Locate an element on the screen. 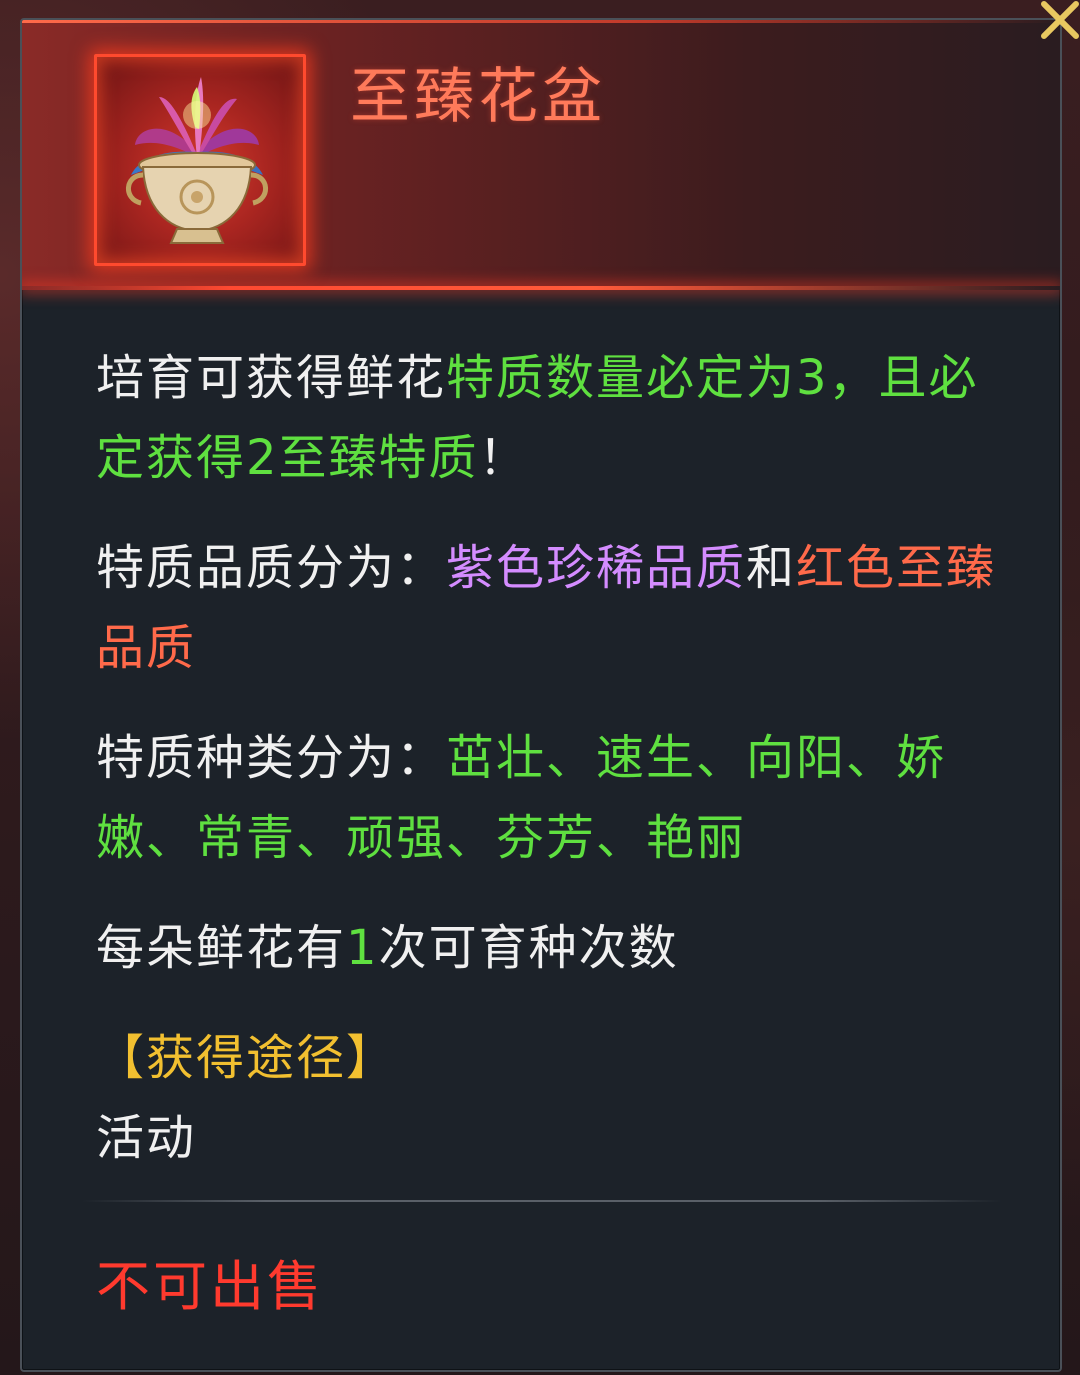  description-text: ！ is located at coordinates (503, 458).